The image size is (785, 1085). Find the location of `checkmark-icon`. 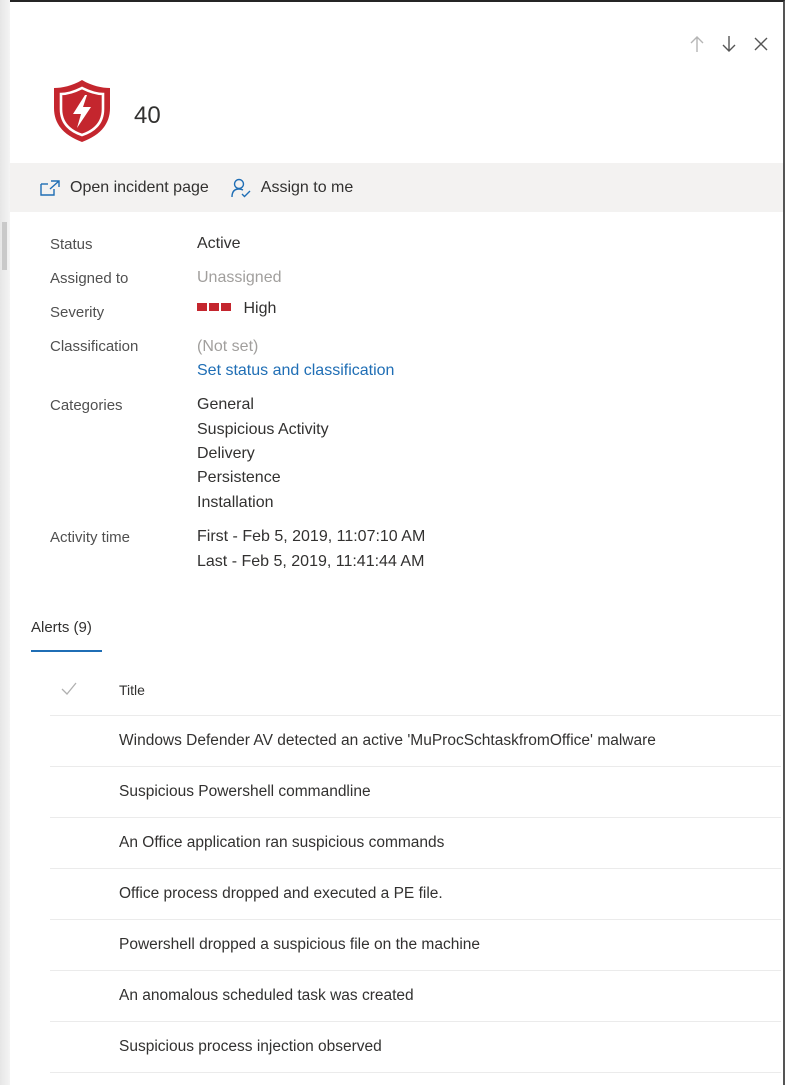

checkmark-icon is located at coordinates (69, 688).